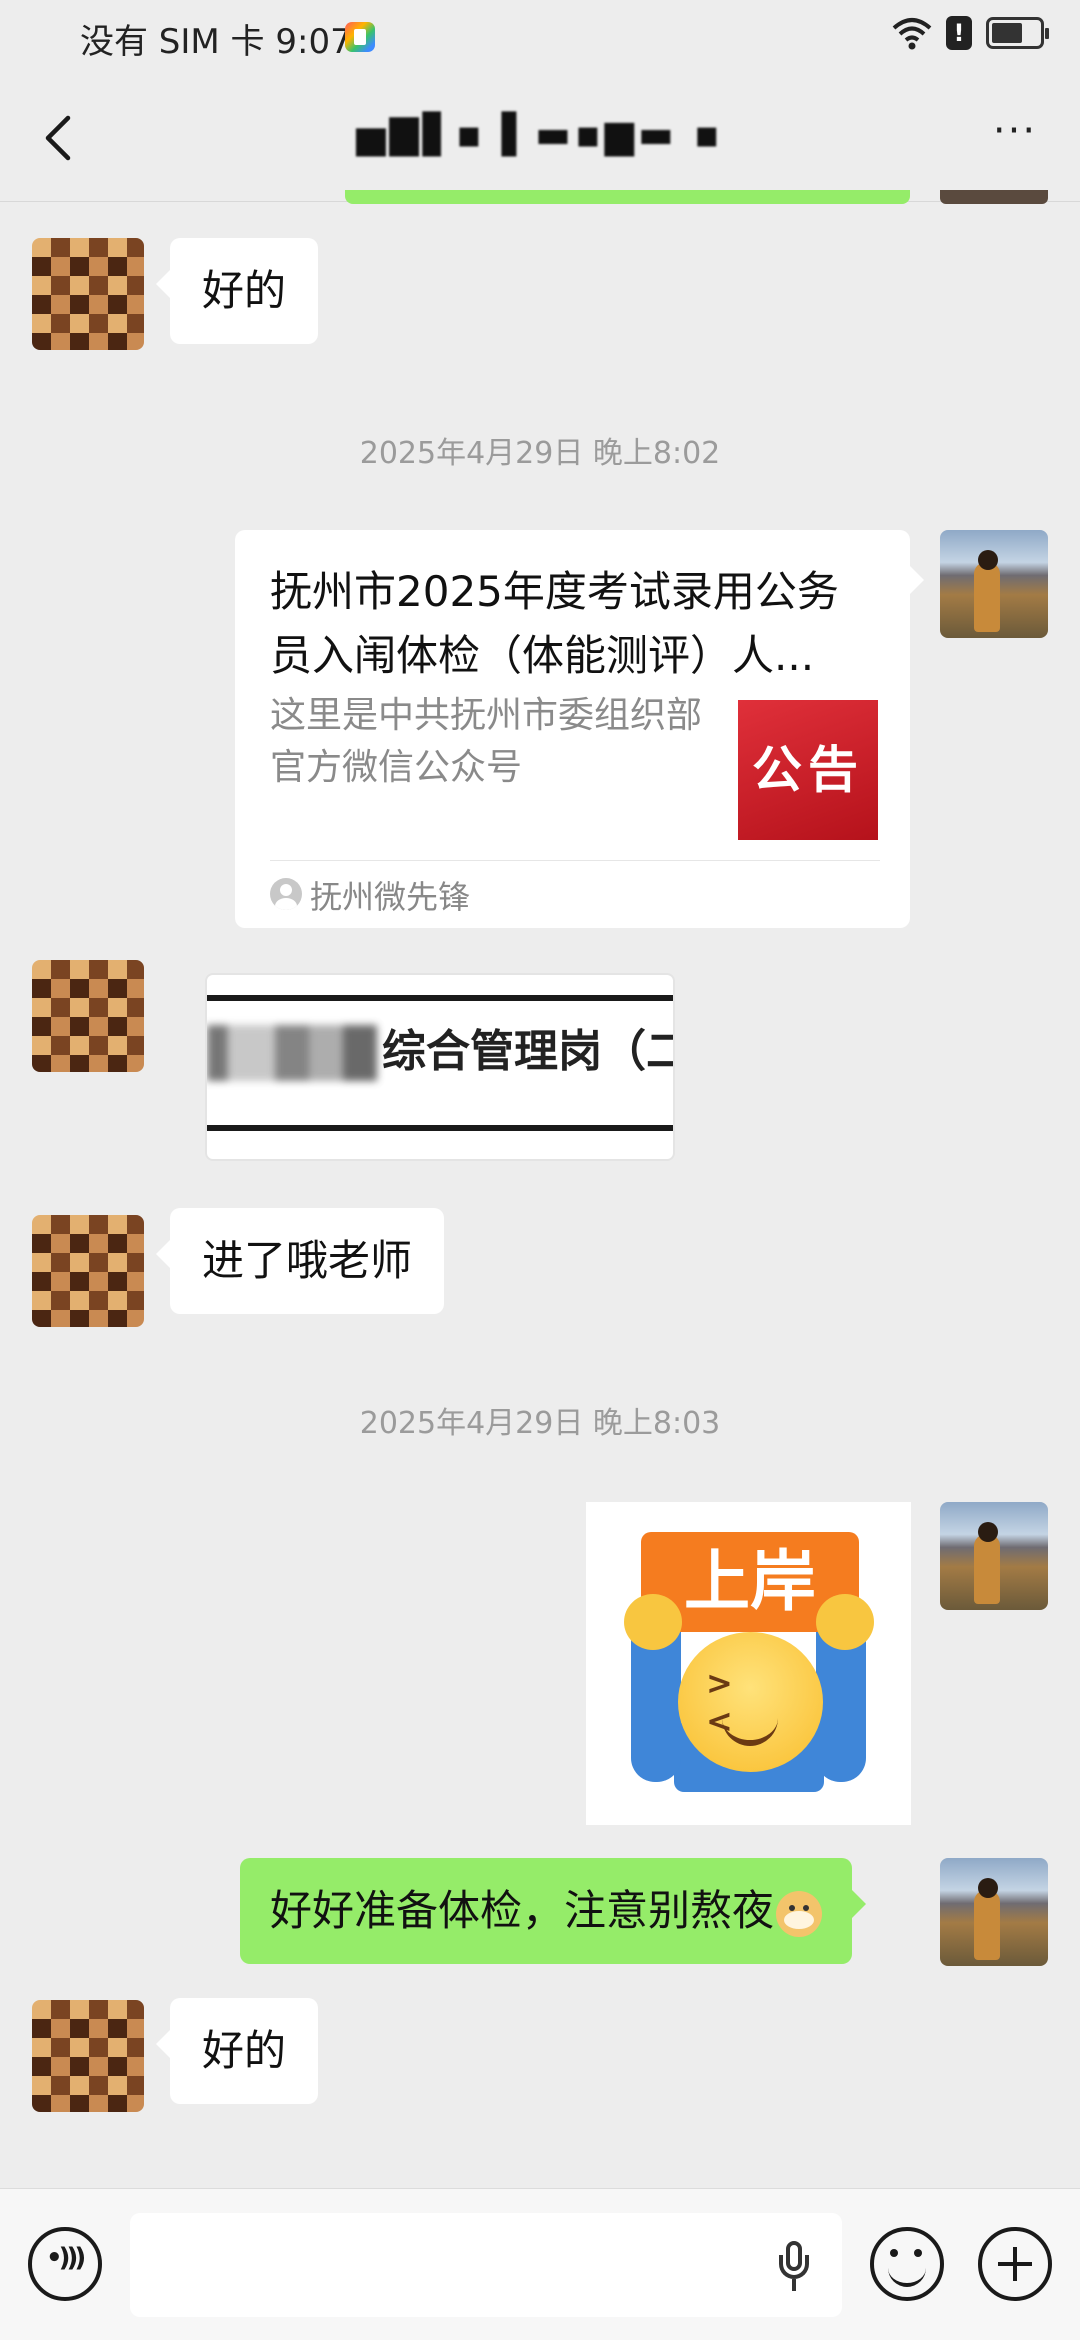  I want to click on article-source: 抚州微先锋, so click(390, 897).